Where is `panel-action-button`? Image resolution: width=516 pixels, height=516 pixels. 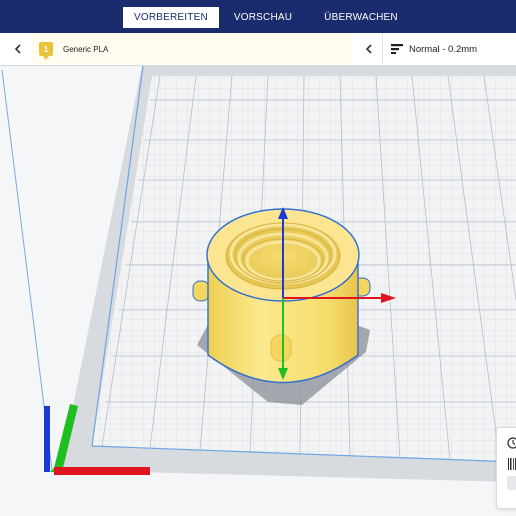 panel-action-button is located at coordinates (511, 483).